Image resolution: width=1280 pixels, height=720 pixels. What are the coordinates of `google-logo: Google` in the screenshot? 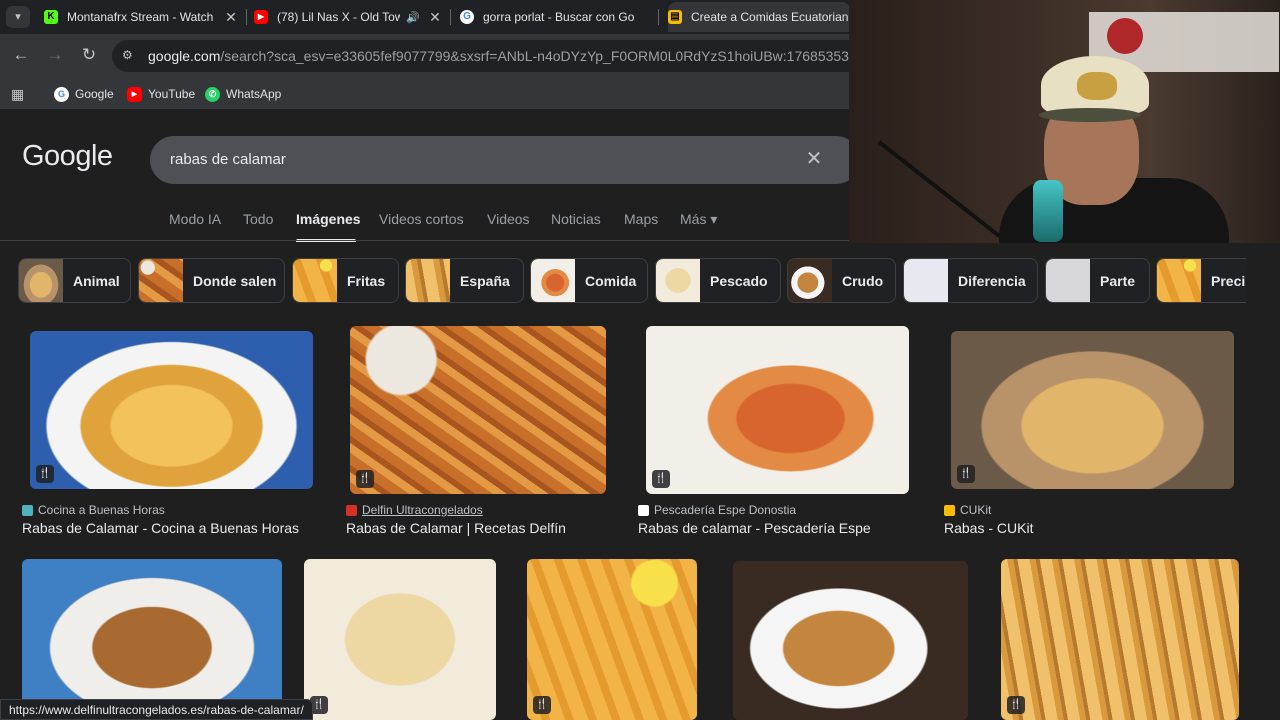 It's located at (67, 156).